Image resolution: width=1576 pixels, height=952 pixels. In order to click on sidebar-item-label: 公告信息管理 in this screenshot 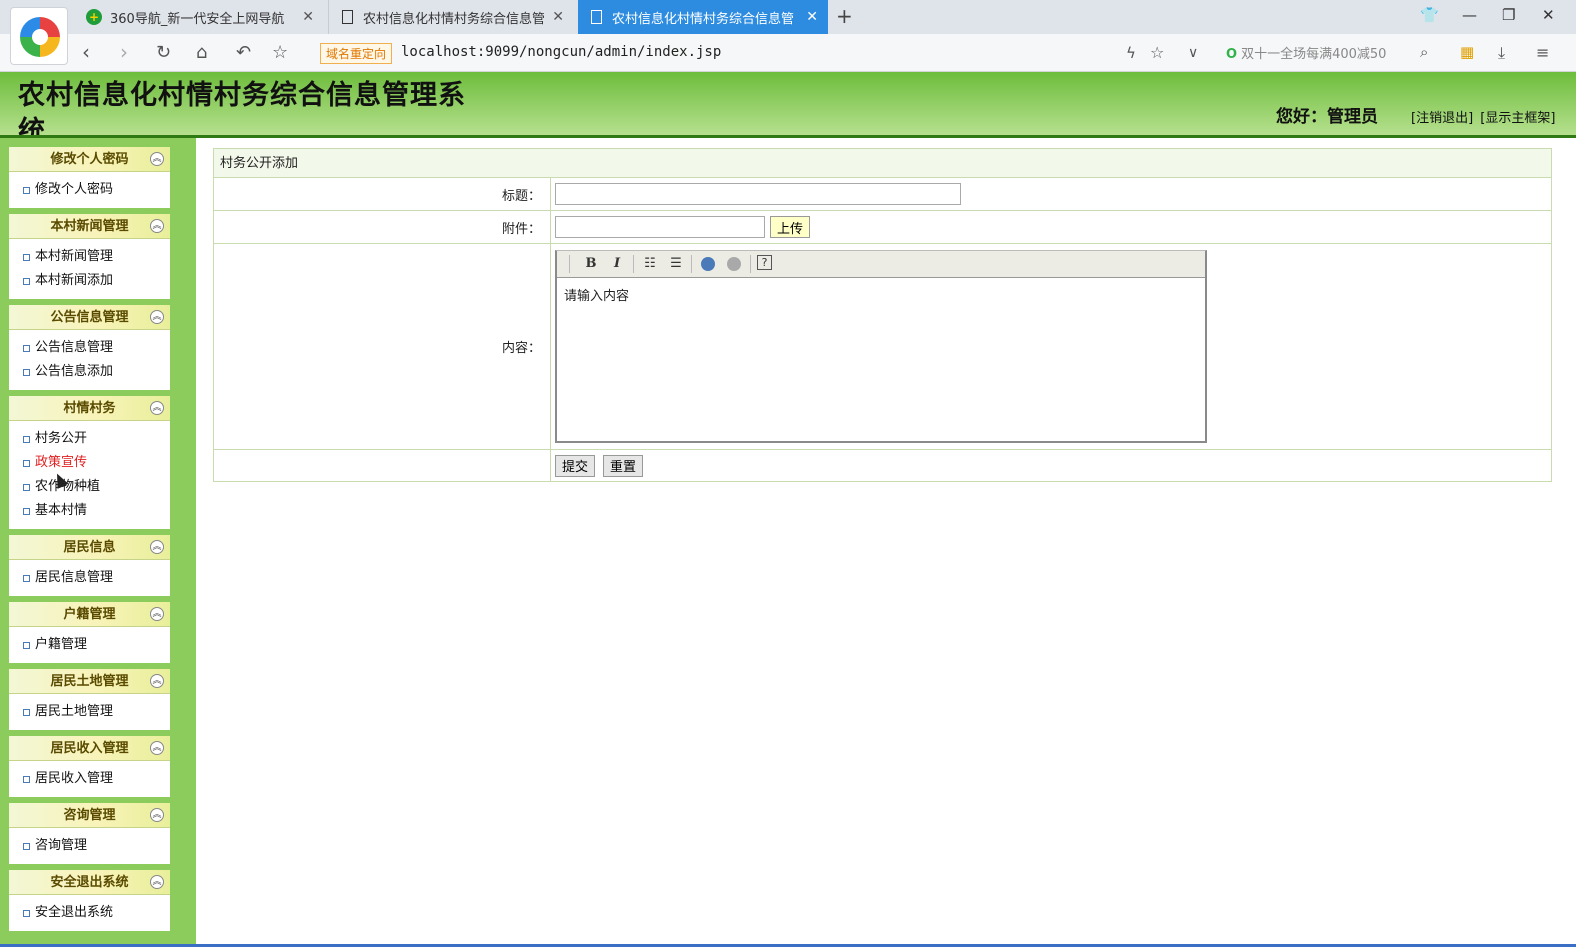, I will do `click(74, 347)`.